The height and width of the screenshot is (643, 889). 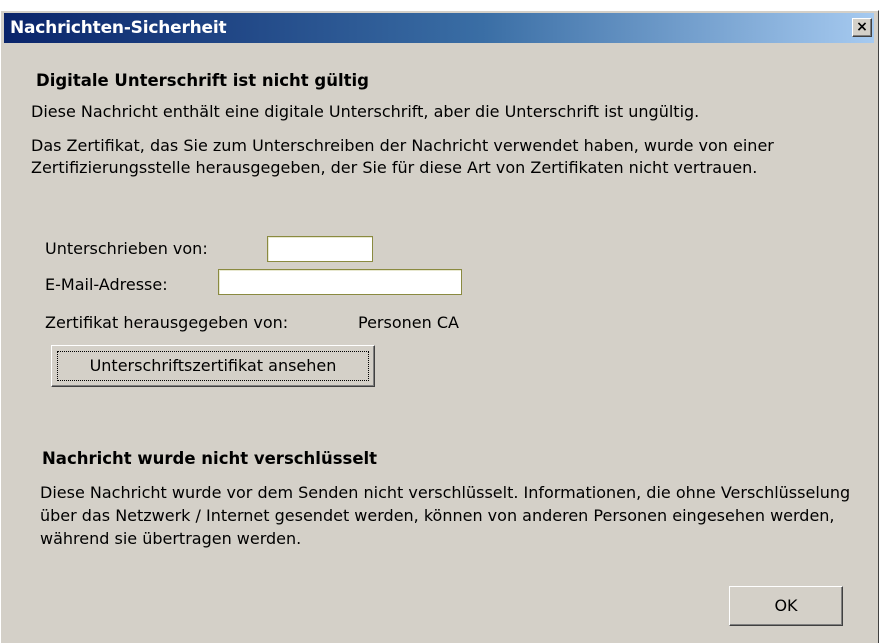 I want to click on focus-ring, so click(x=213, y=366).